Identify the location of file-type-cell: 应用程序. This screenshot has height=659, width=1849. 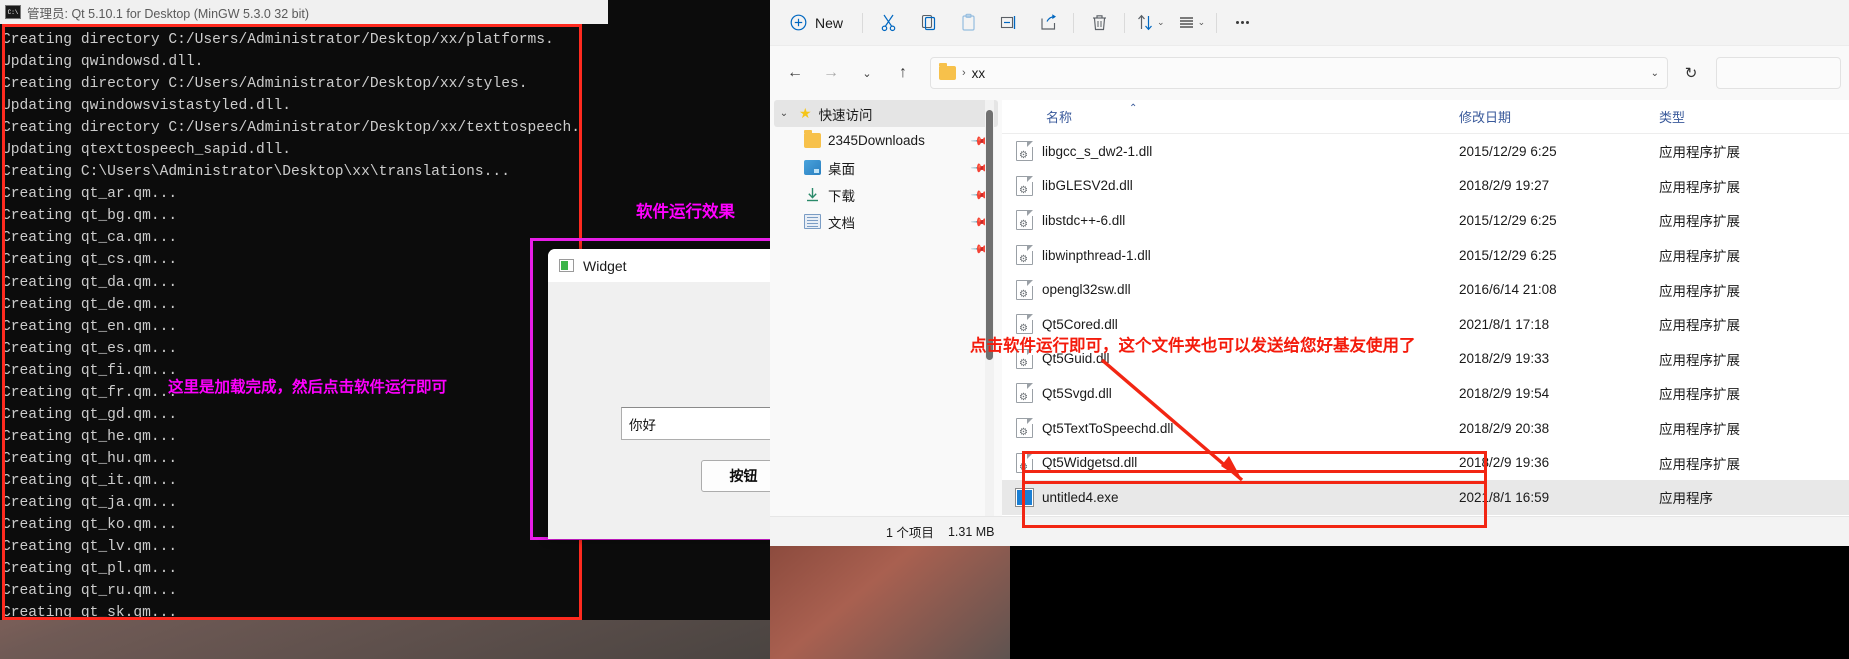
(1686, 499).